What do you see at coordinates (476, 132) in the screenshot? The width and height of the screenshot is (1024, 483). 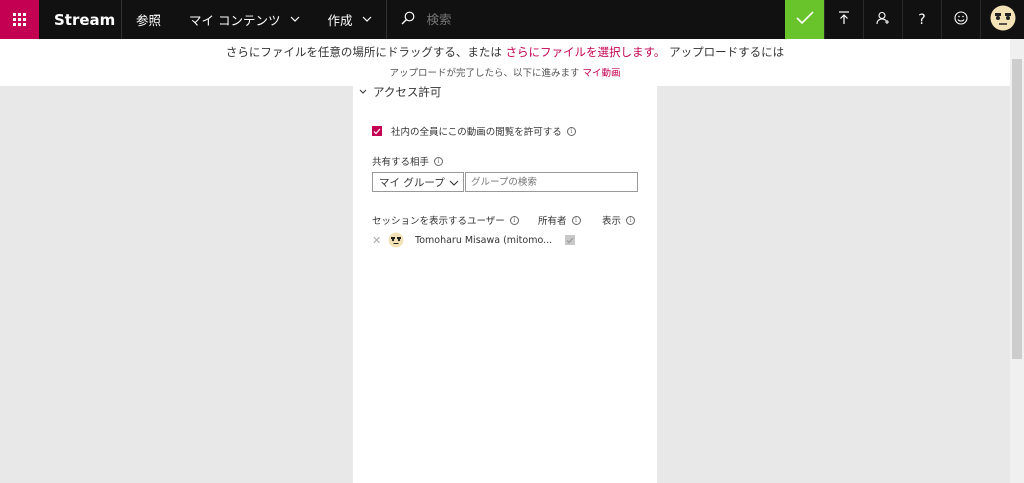 I see `allow-company-label: 社内の全員にこの動画の閲覧を許可する` at bounding box center [476, 132].